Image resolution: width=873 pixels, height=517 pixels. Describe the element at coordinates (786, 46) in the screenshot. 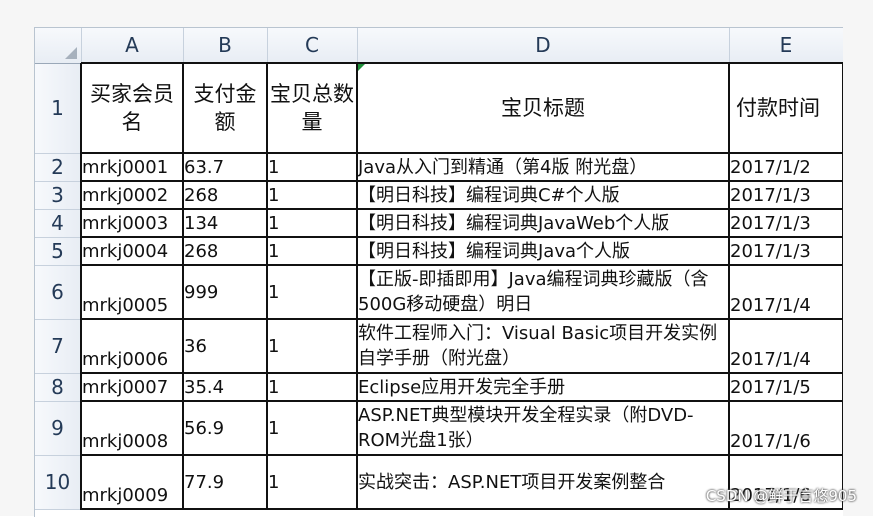

I see `column-header-e: E` at that location.